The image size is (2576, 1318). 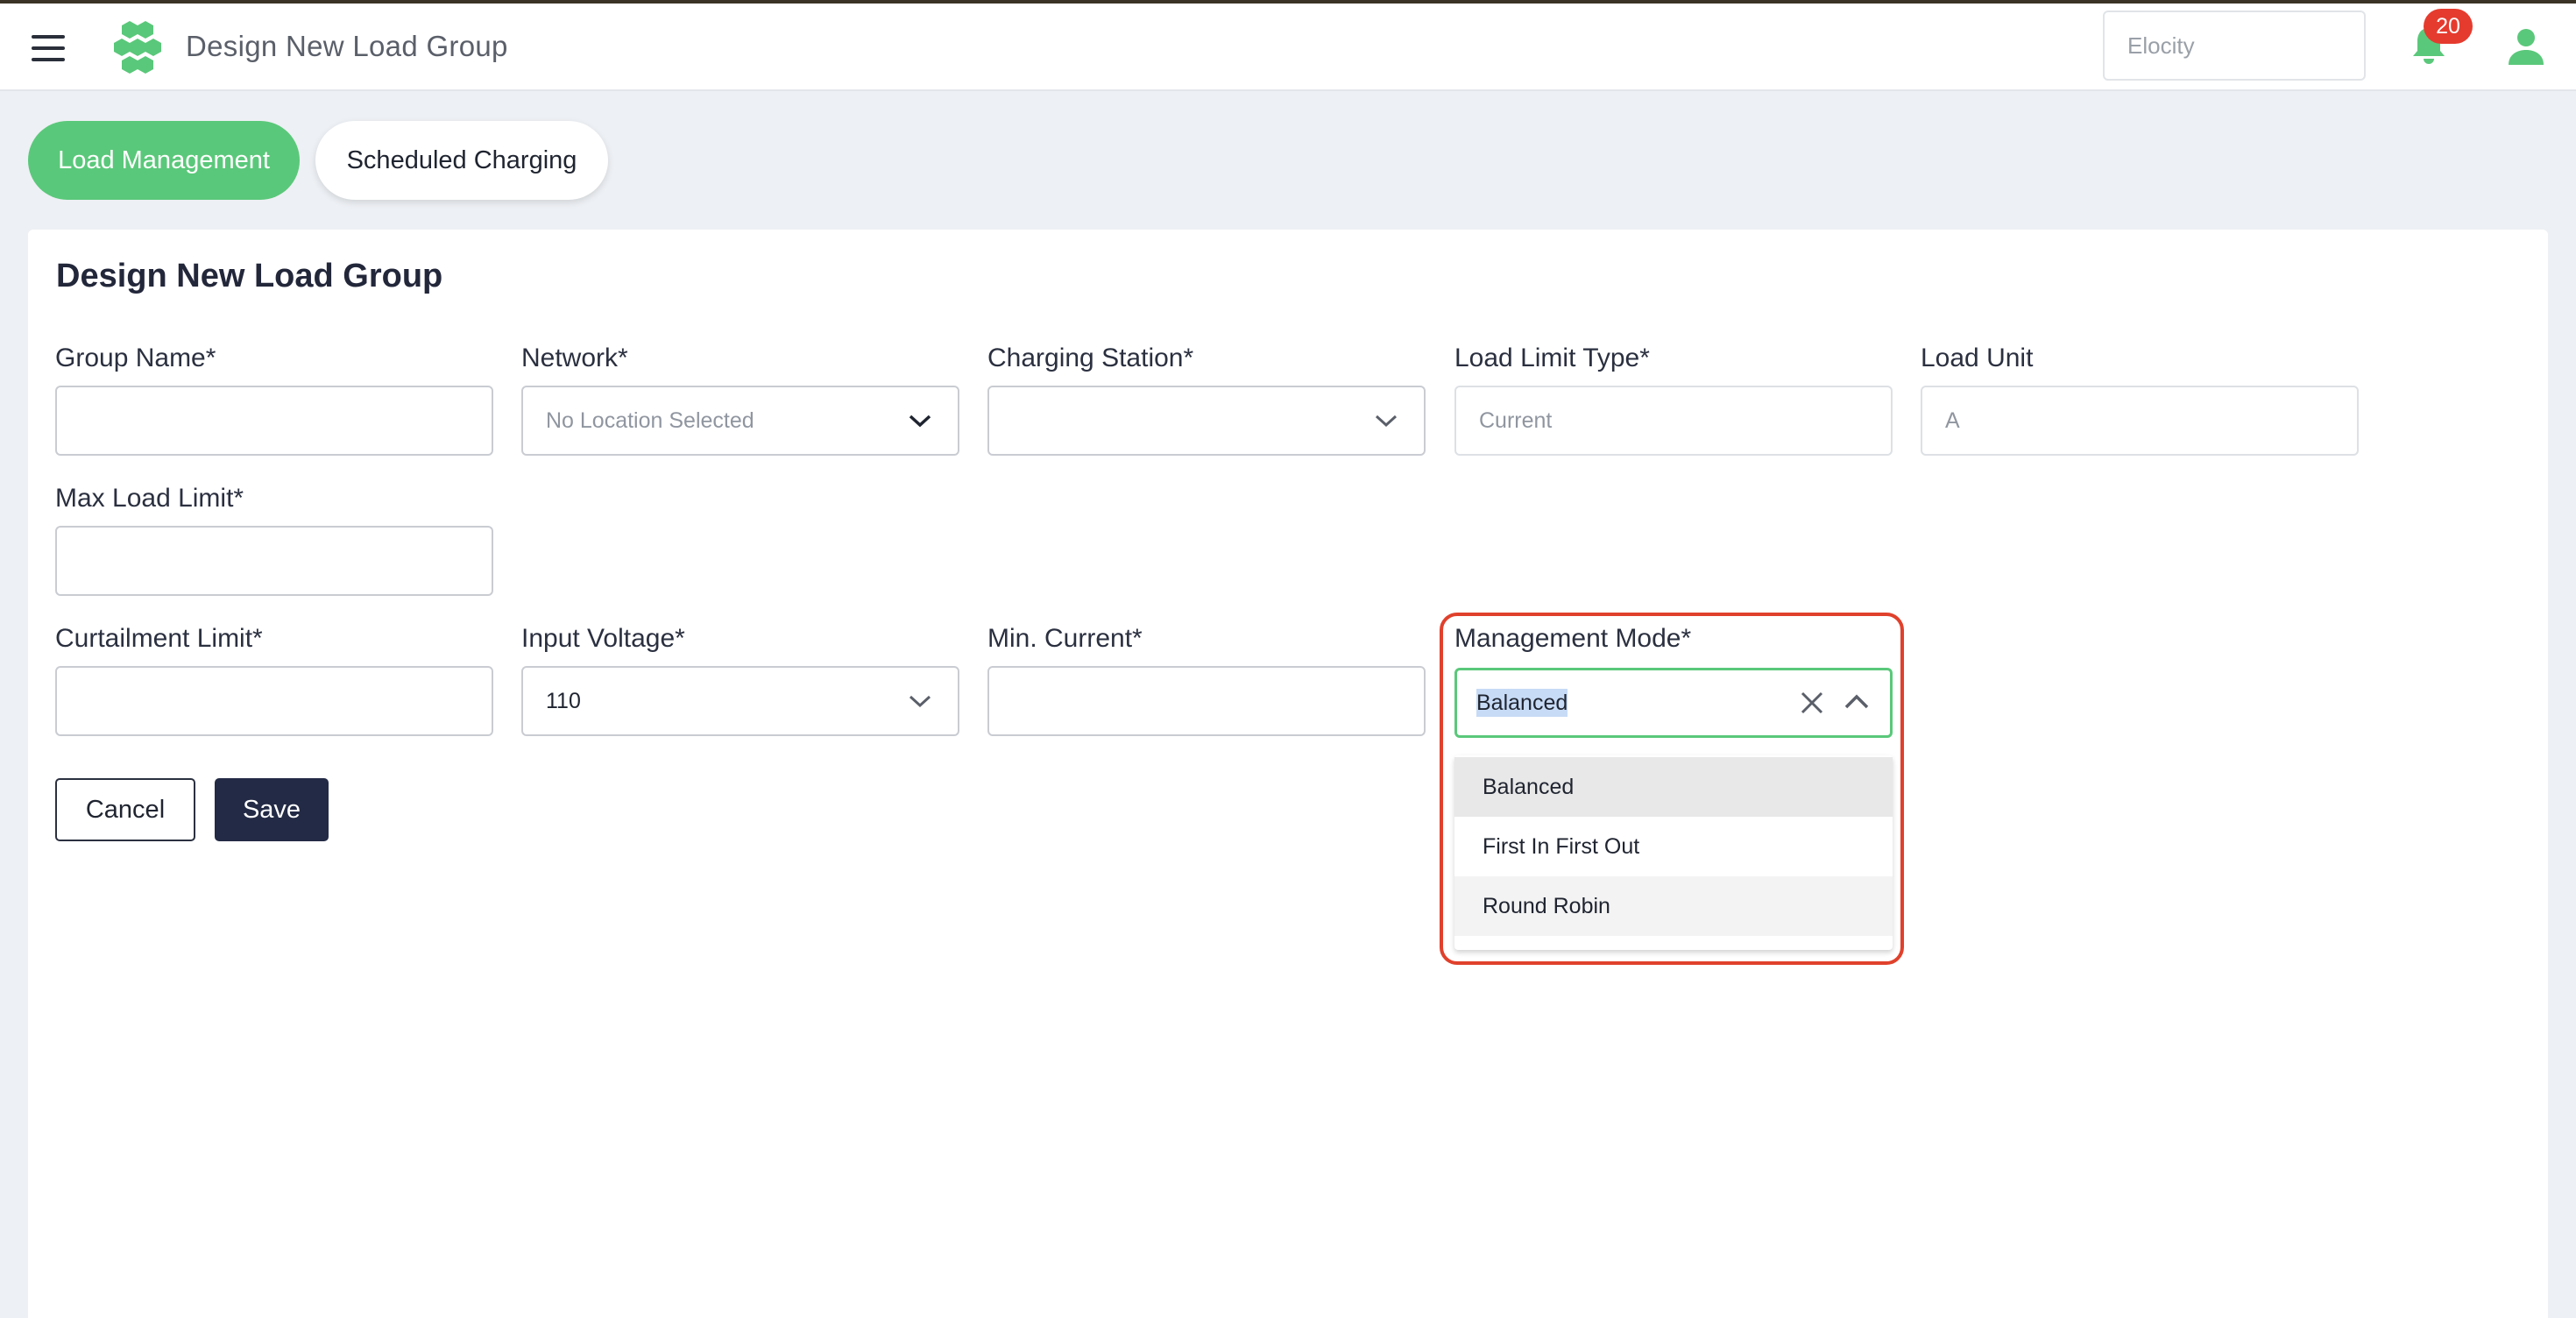 I want to click on management-mode-select: Balanced, so click(x=1673, y=703).